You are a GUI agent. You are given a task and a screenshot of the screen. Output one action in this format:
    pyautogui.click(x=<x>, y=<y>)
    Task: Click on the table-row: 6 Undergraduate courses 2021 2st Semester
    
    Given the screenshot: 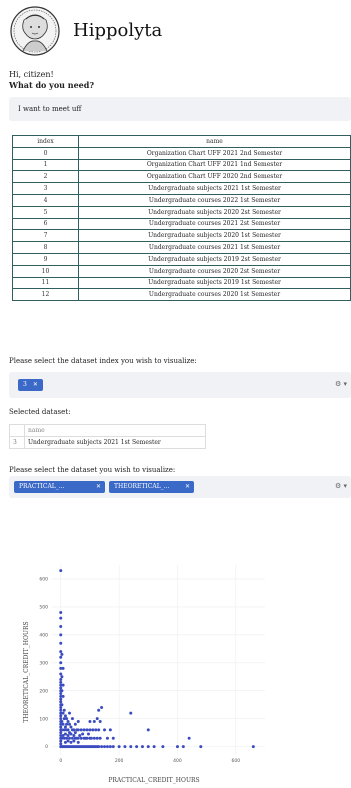 What is the action you would take?
    pyautogui.click(x=181, y=224)
    